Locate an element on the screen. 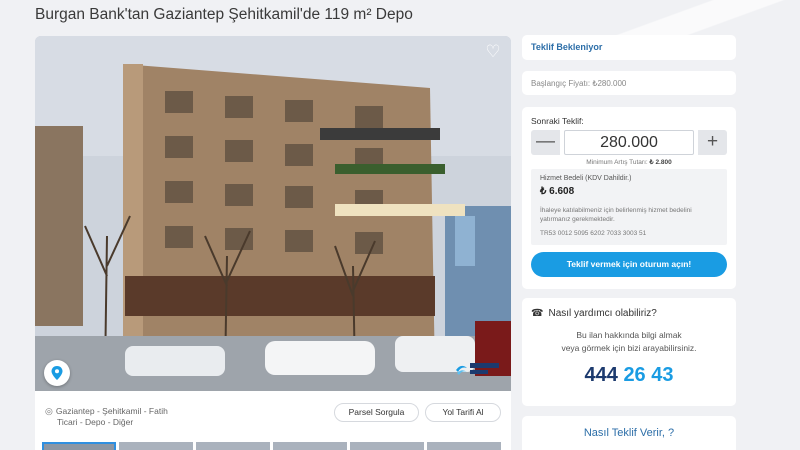 The width and height of the screenshot is (800, 450). status-badge: Teklif Bekleniyor is located at coordinates (567, 47).